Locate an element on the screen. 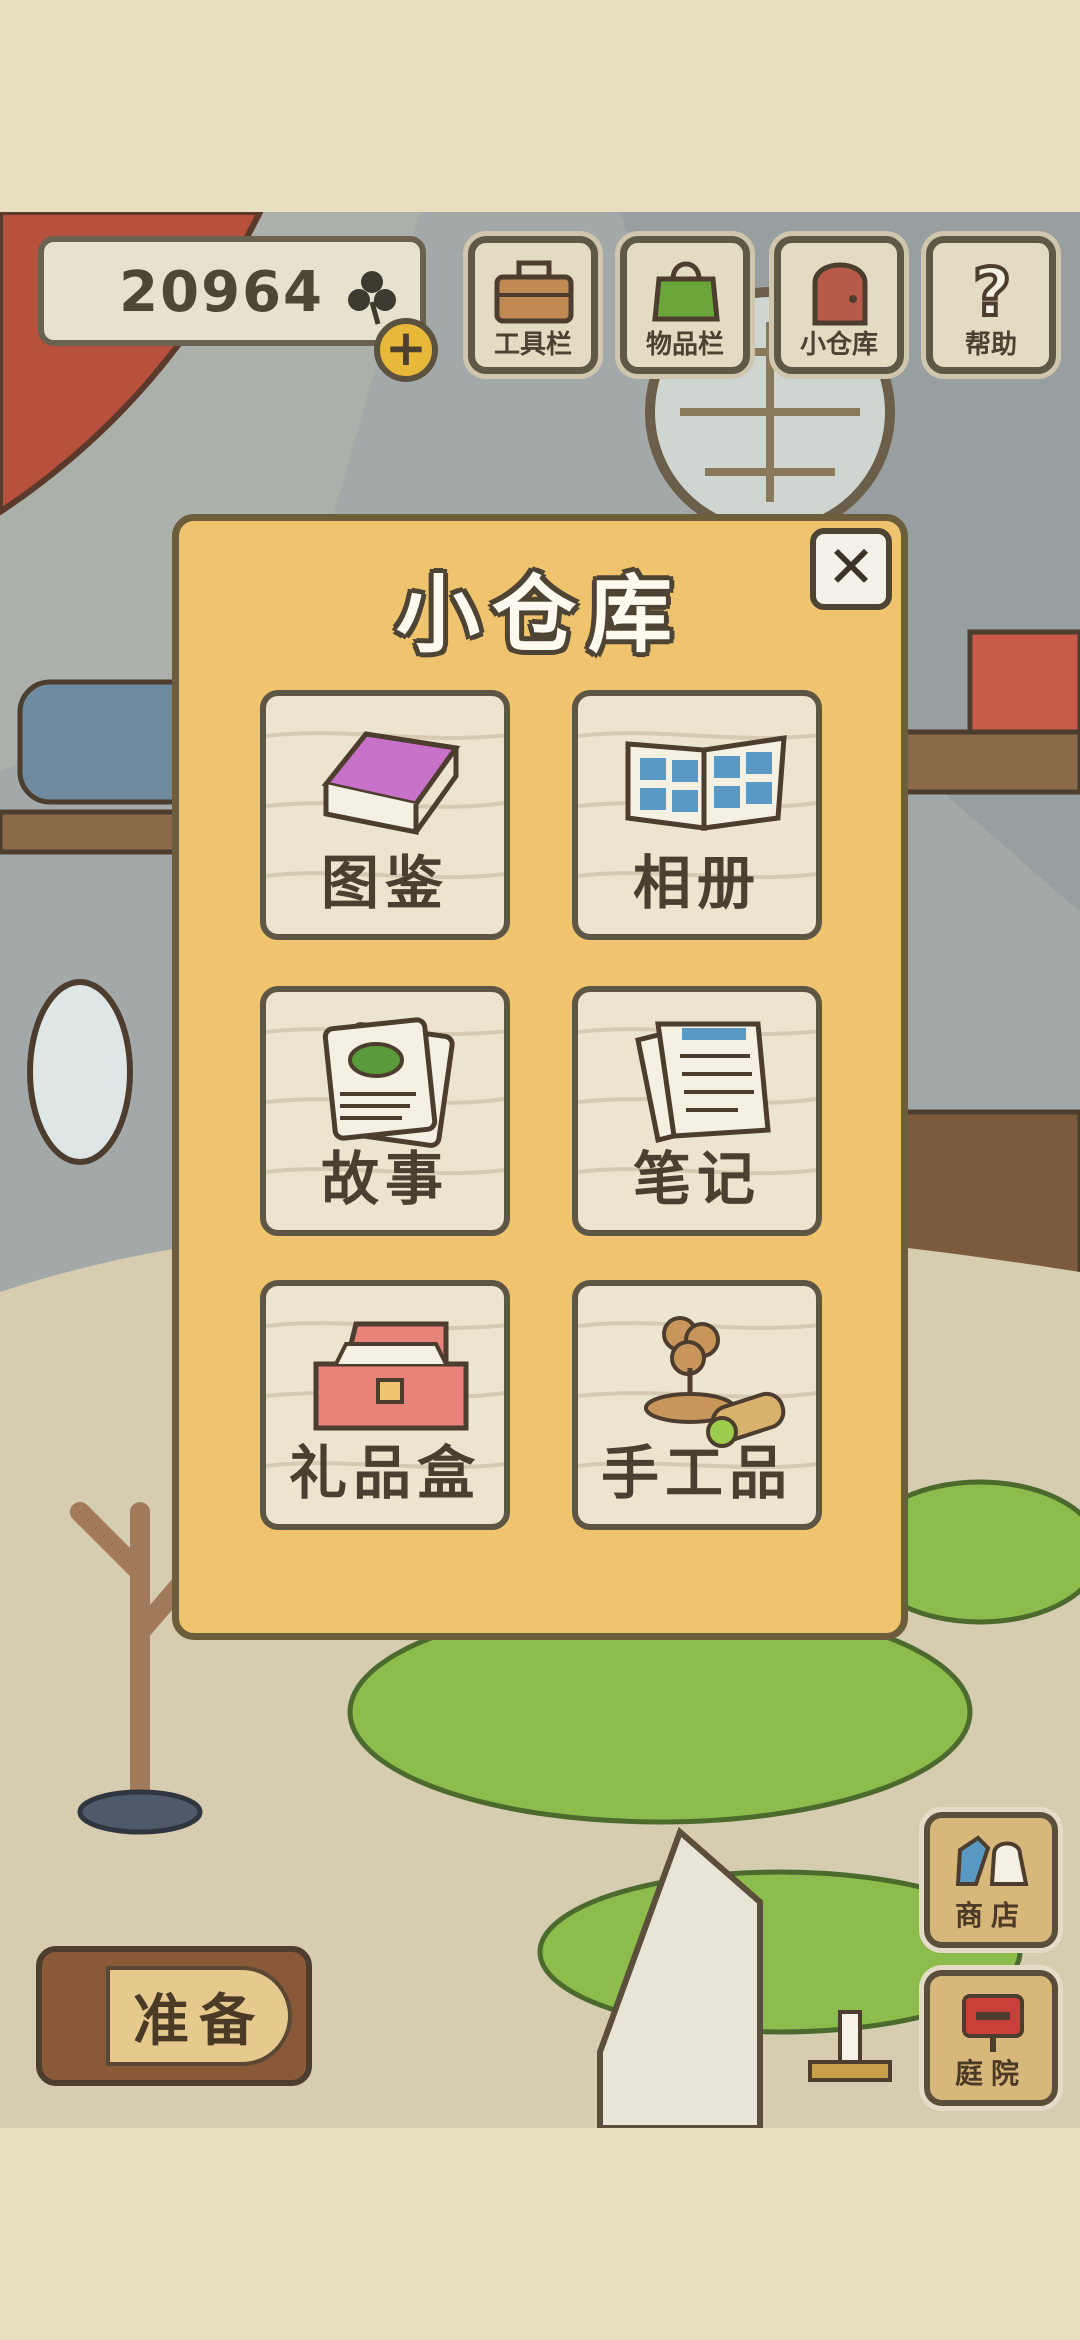 This screenshot has width=1080, height=2340. tile-encyclopedia: 图鉴 is located at coordinates (385, 815).